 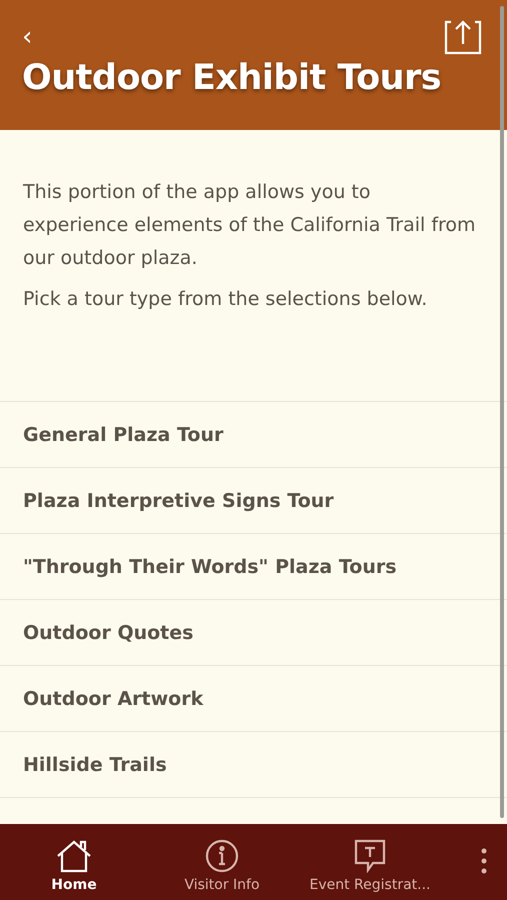 I want to click on share-icon, so click(x=463, y=37).